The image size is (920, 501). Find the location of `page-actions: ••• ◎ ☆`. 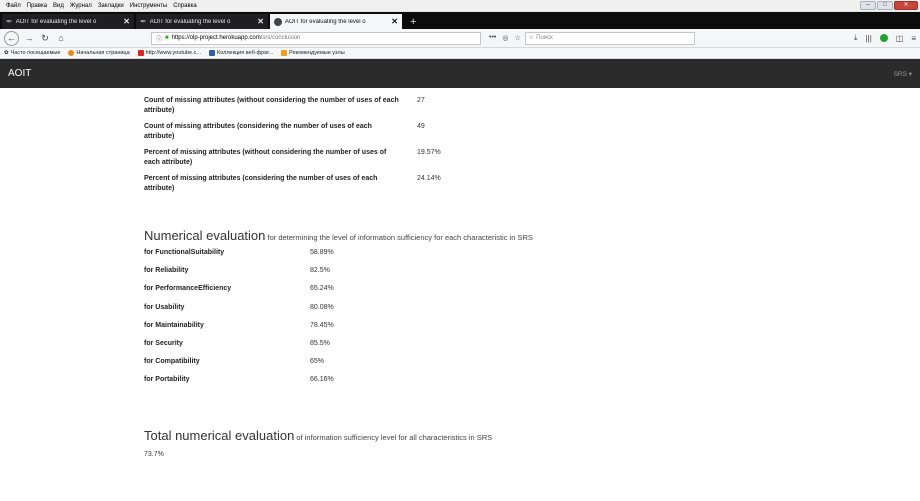

page-actions: ••• ◎ ☆ is located at coordinates (505, 38).